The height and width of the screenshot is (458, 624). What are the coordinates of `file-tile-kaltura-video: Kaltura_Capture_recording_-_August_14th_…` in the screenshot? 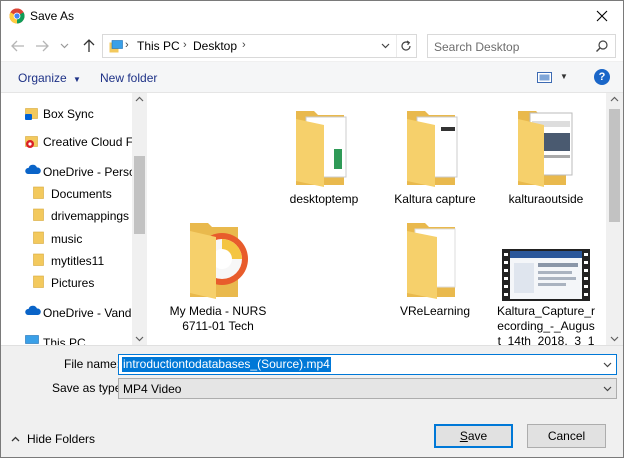 It's located at (546, 281).